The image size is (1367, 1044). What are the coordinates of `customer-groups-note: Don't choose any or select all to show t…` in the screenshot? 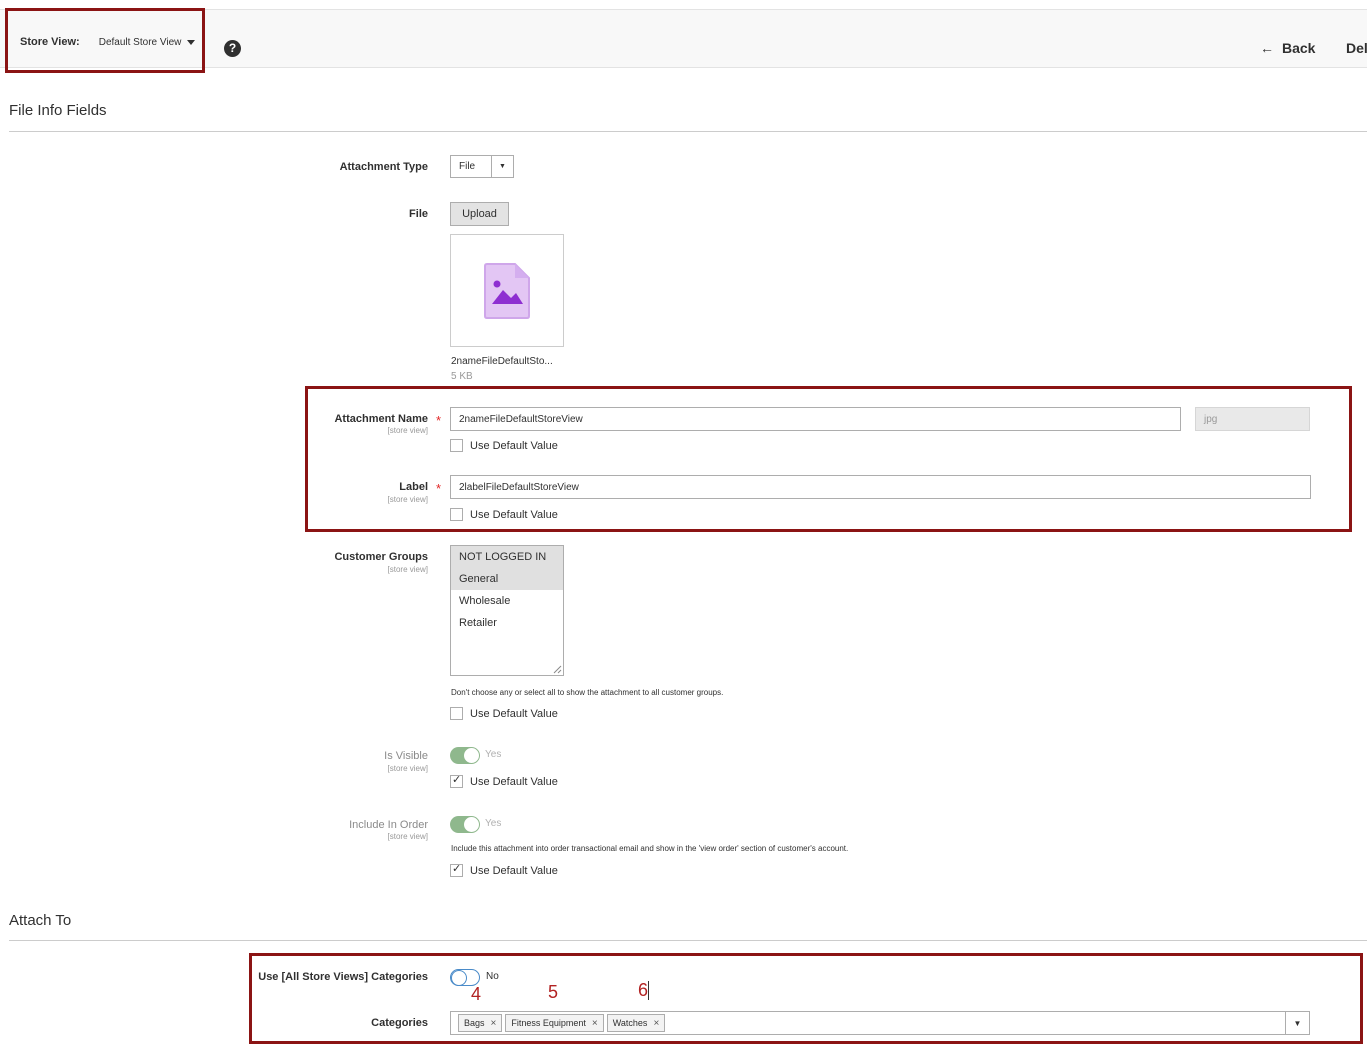 It's located at (587, 692).